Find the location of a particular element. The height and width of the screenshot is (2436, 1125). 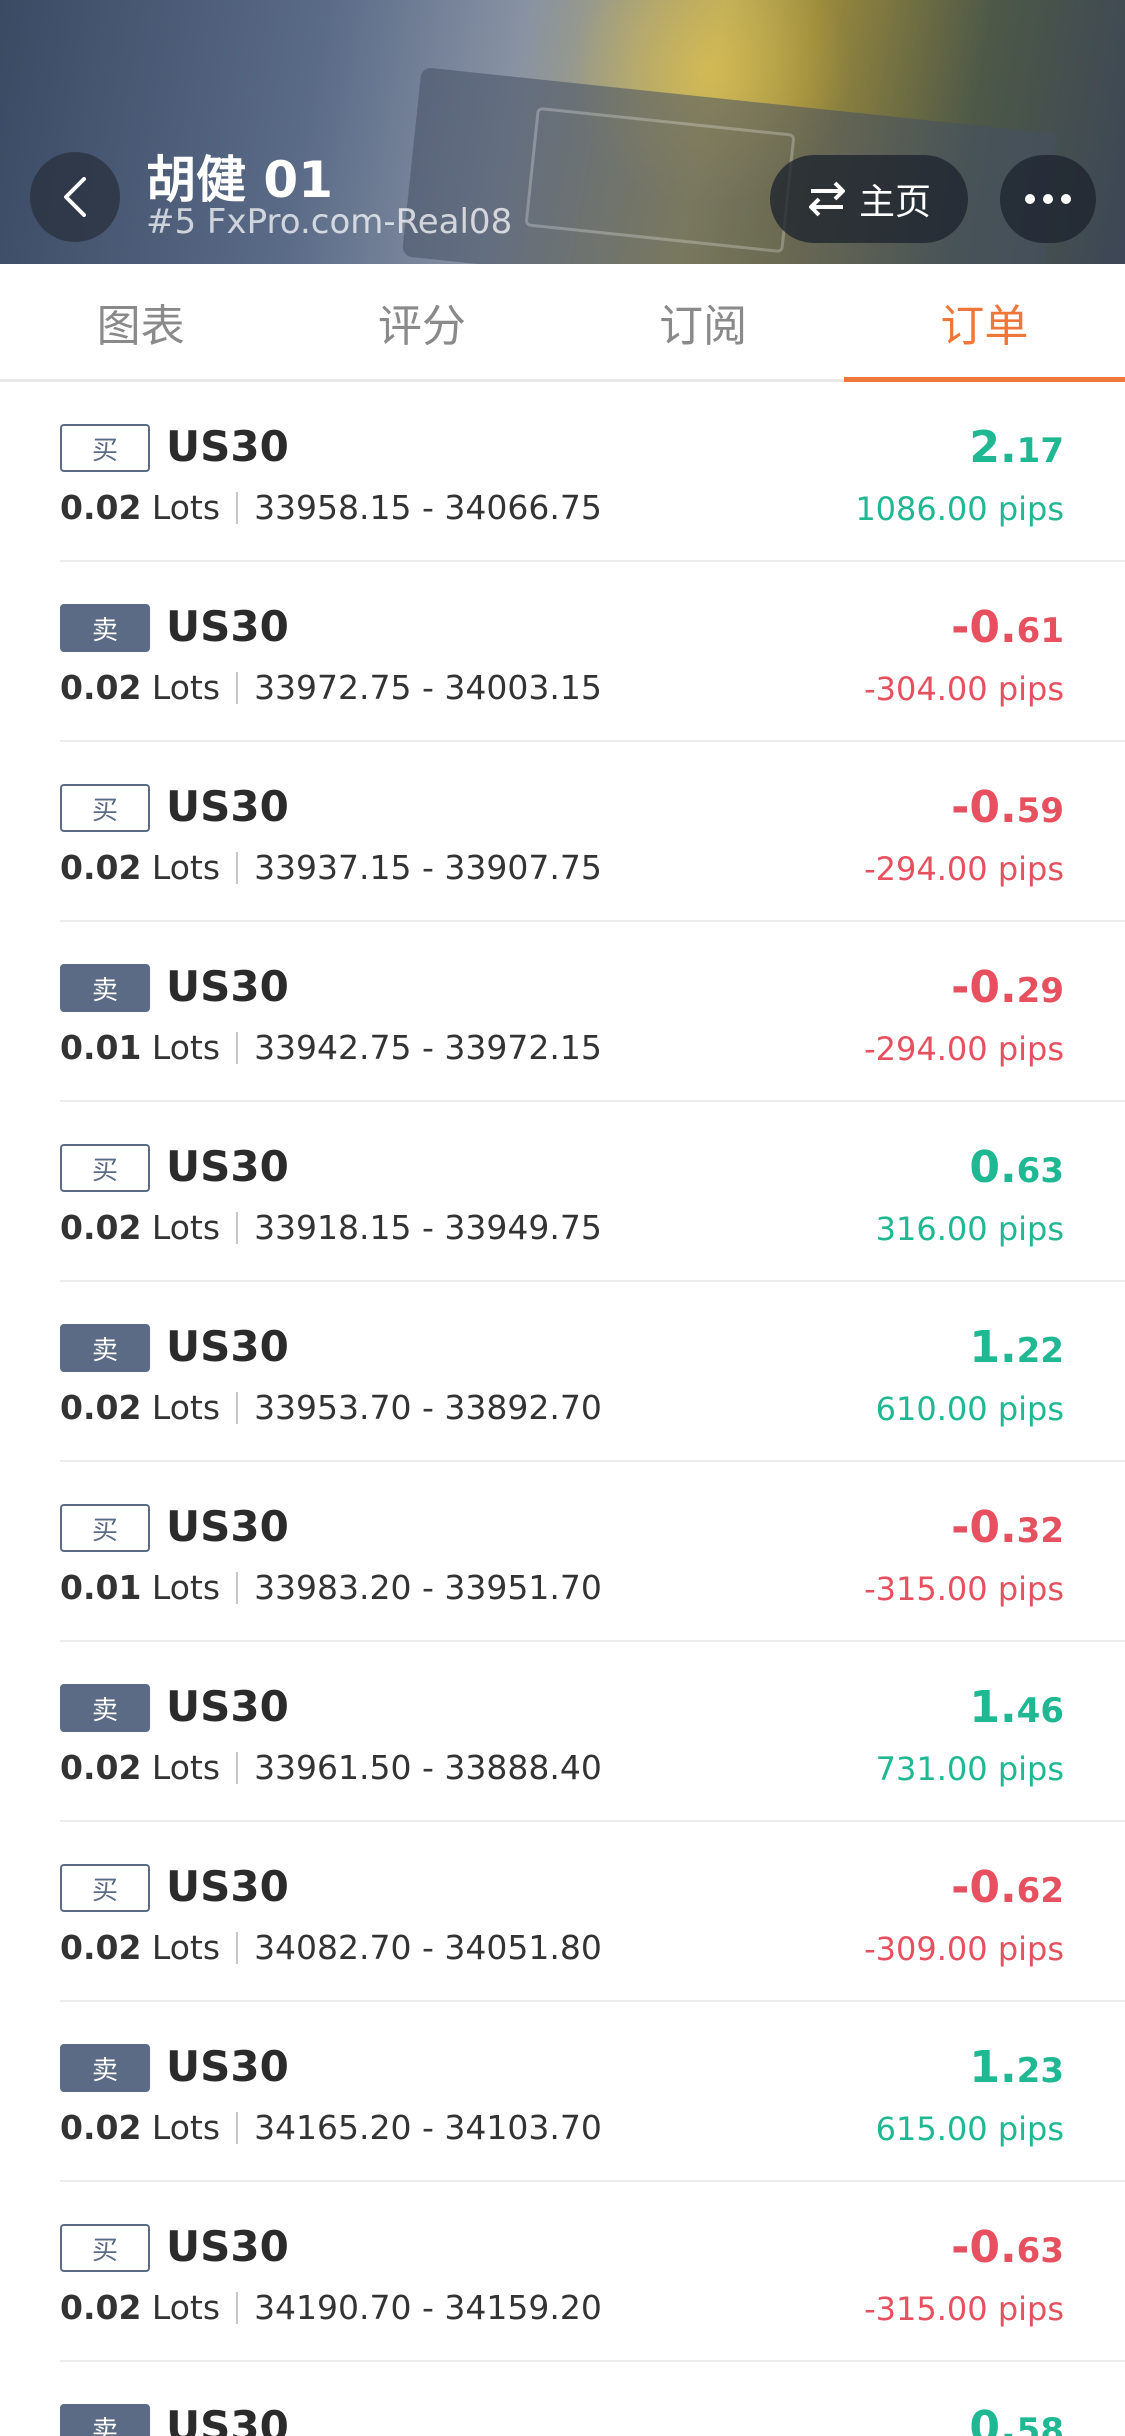

order-pips-value: -309.00 is located at coordinates (926, 1949).